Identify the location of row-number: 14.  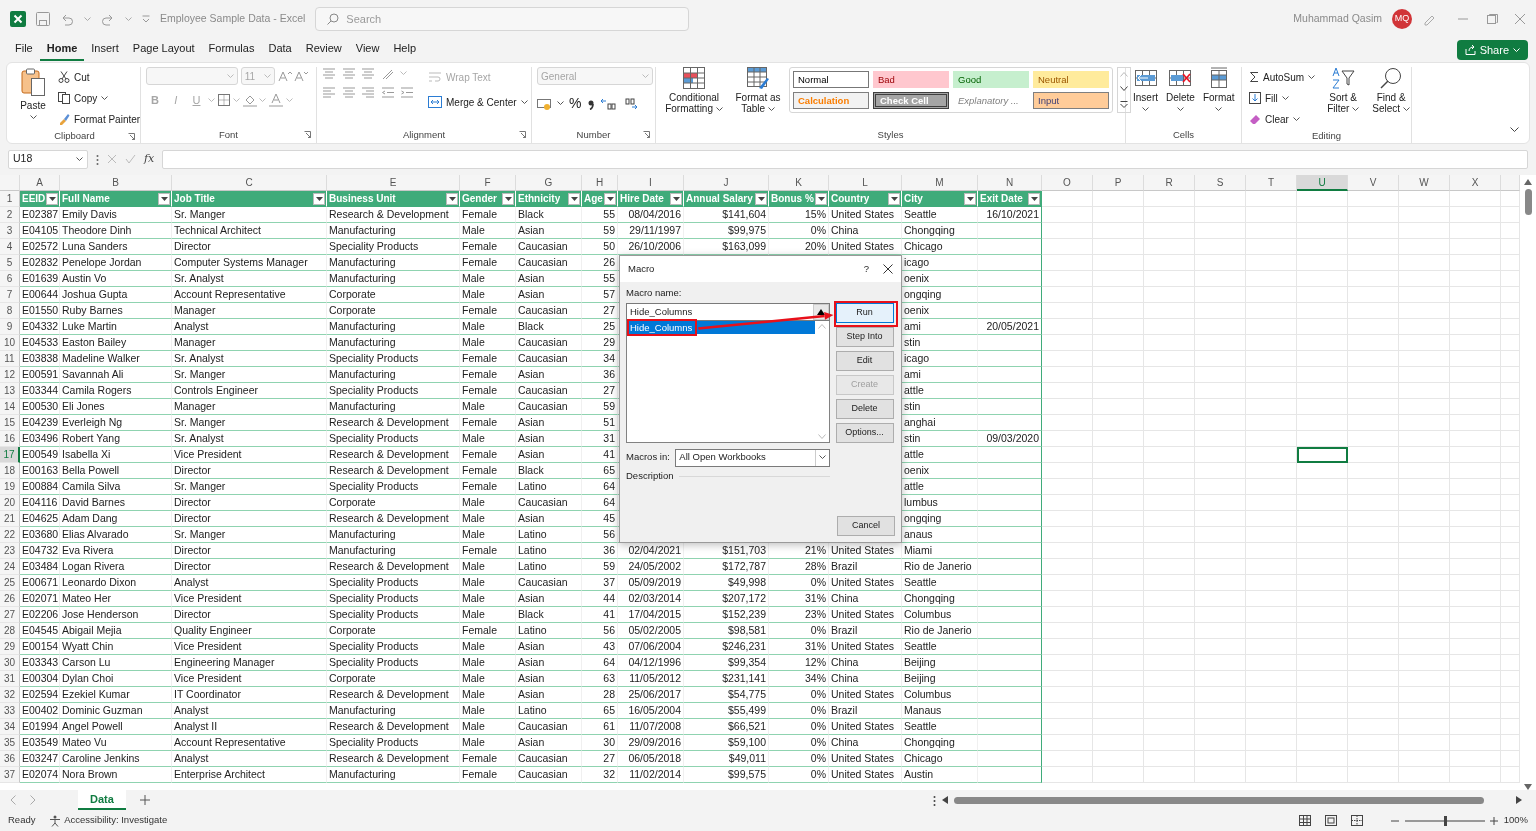
(10, 407).